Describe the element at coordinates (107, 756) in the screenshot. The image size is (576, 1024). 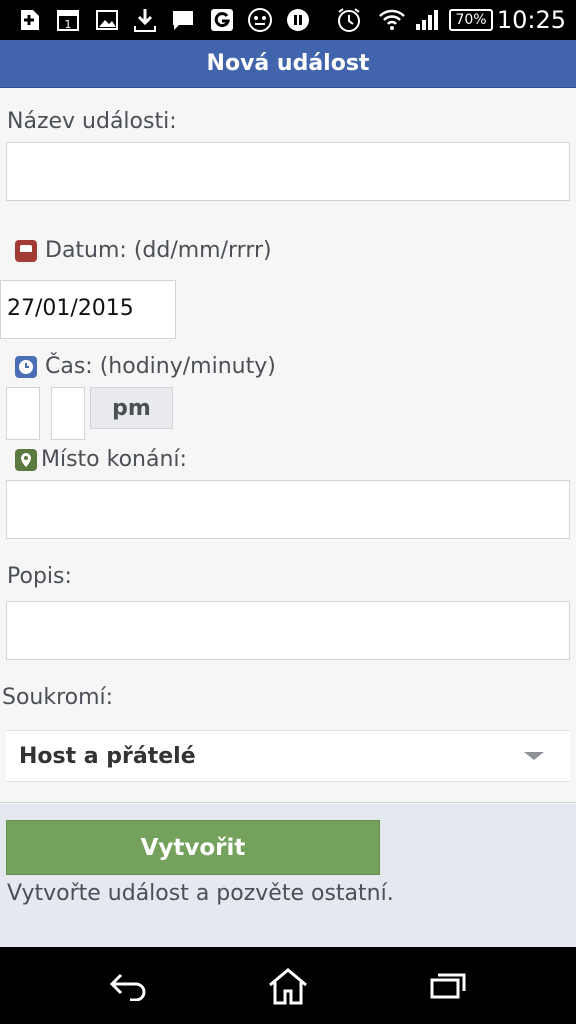
I see `privacy-selected-value: Host a přátelé` at that location.